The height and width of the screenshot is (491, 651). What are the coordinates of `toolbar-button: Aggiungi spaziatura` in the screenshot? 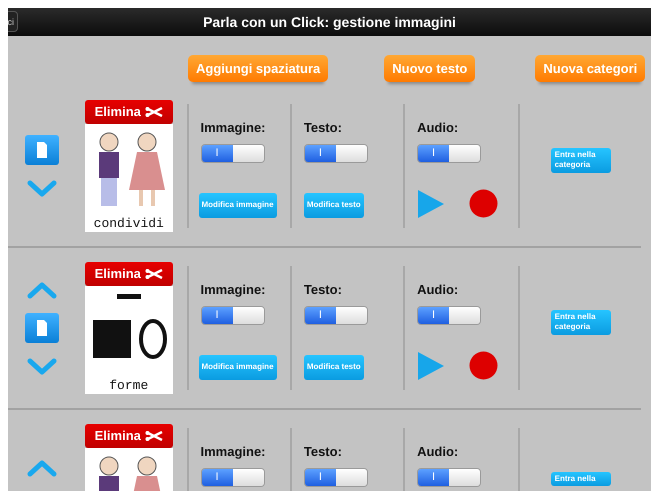 It's located at (258, 68).